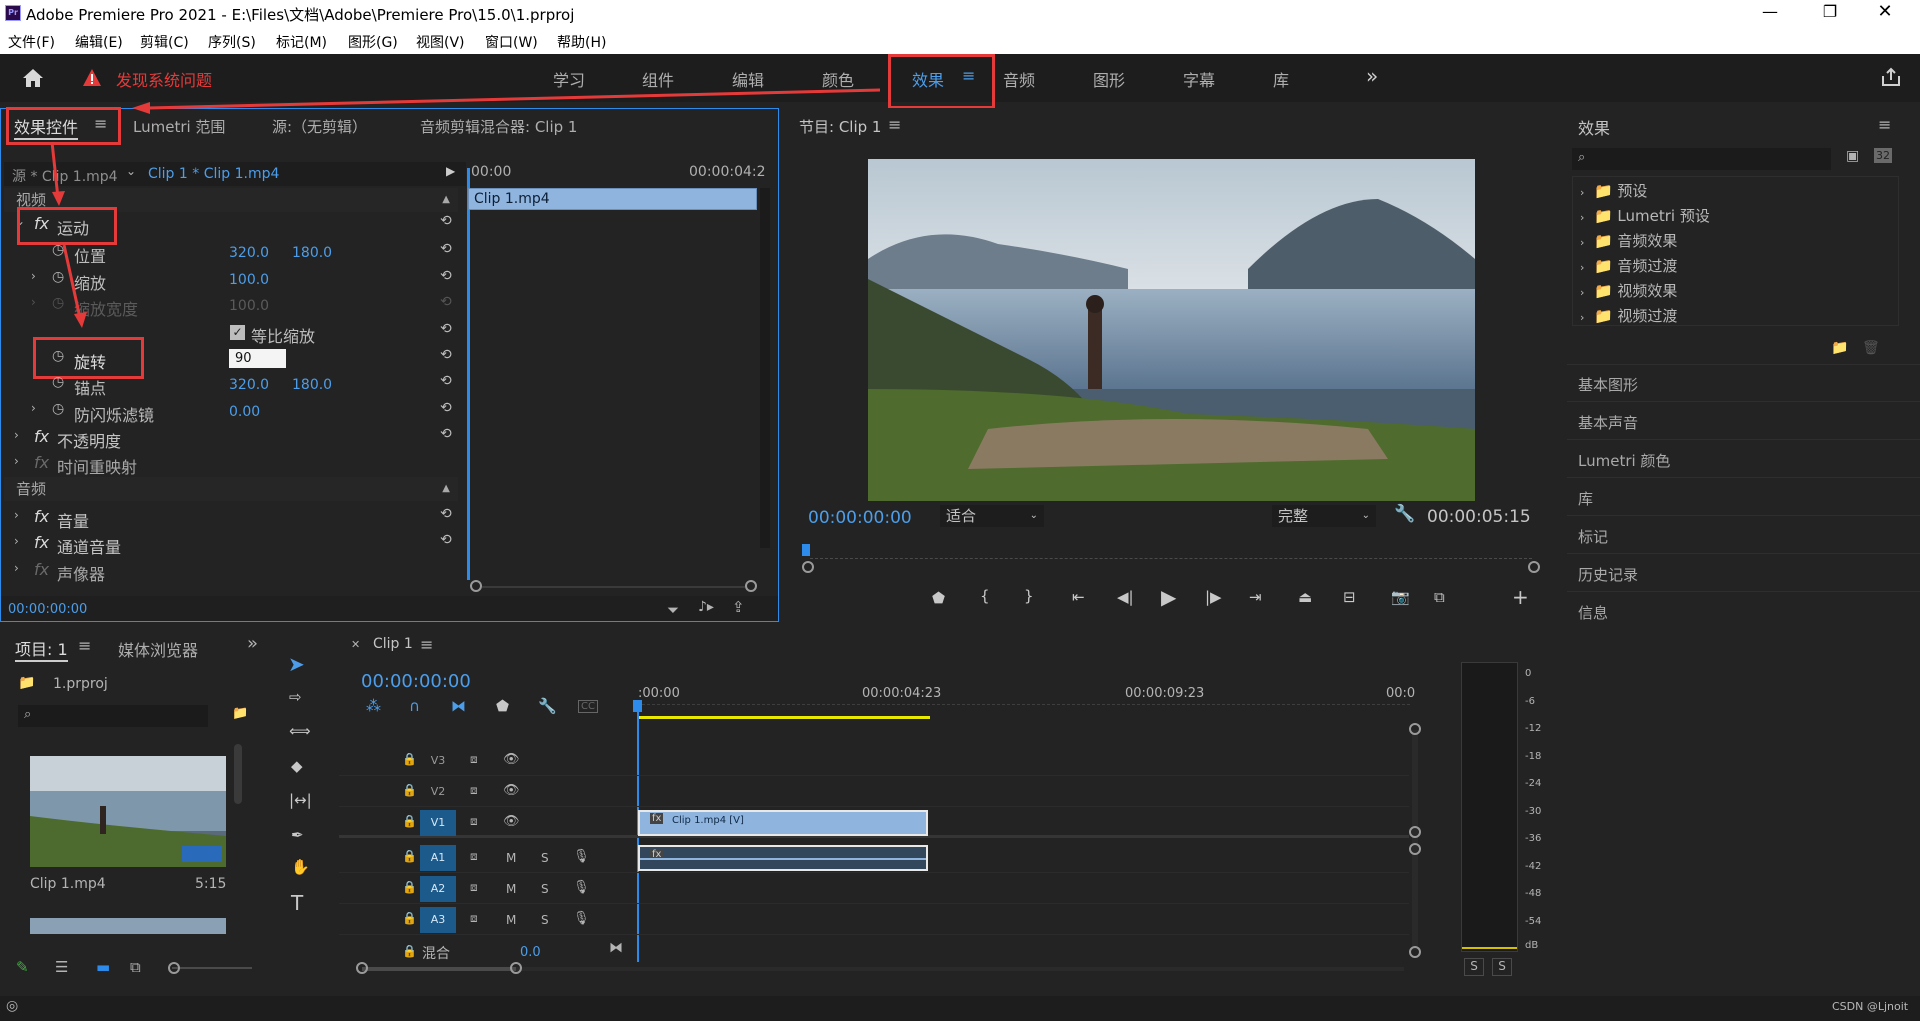  Describe the element at coordinates (1372, 76) in the screenshot. I see `more-workspaces-icon: »` at that location.